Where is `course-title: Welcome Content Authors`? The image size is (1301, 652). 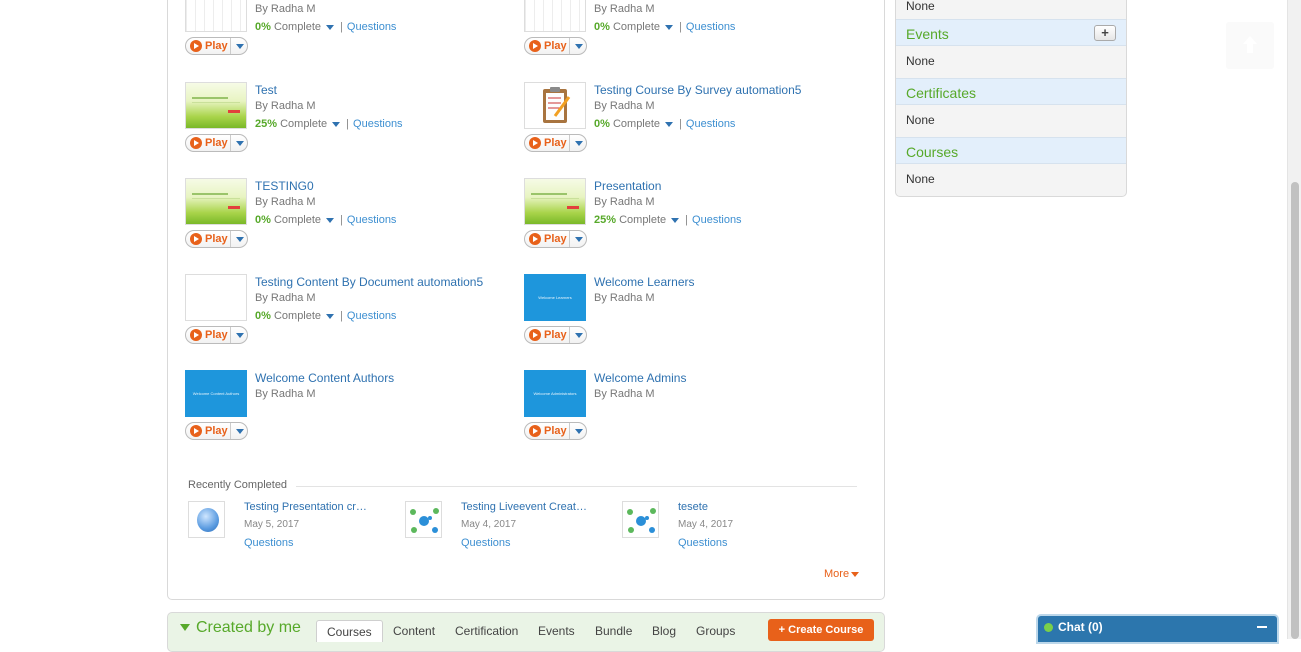
course-title: Welcome Content Authors is located at coordinates (324, 378).